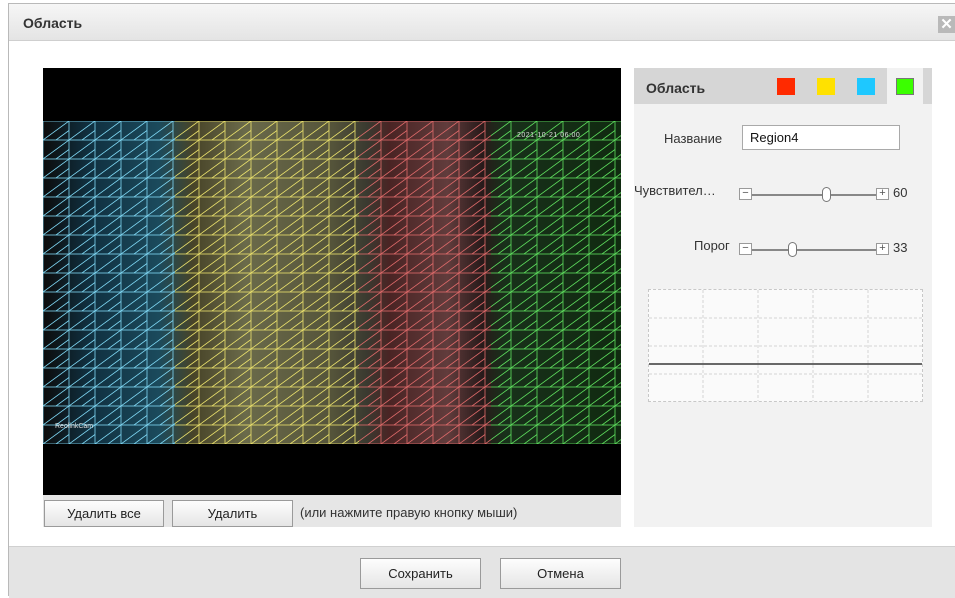  I want to click on delete-button: Удалить, so click(232, 513).